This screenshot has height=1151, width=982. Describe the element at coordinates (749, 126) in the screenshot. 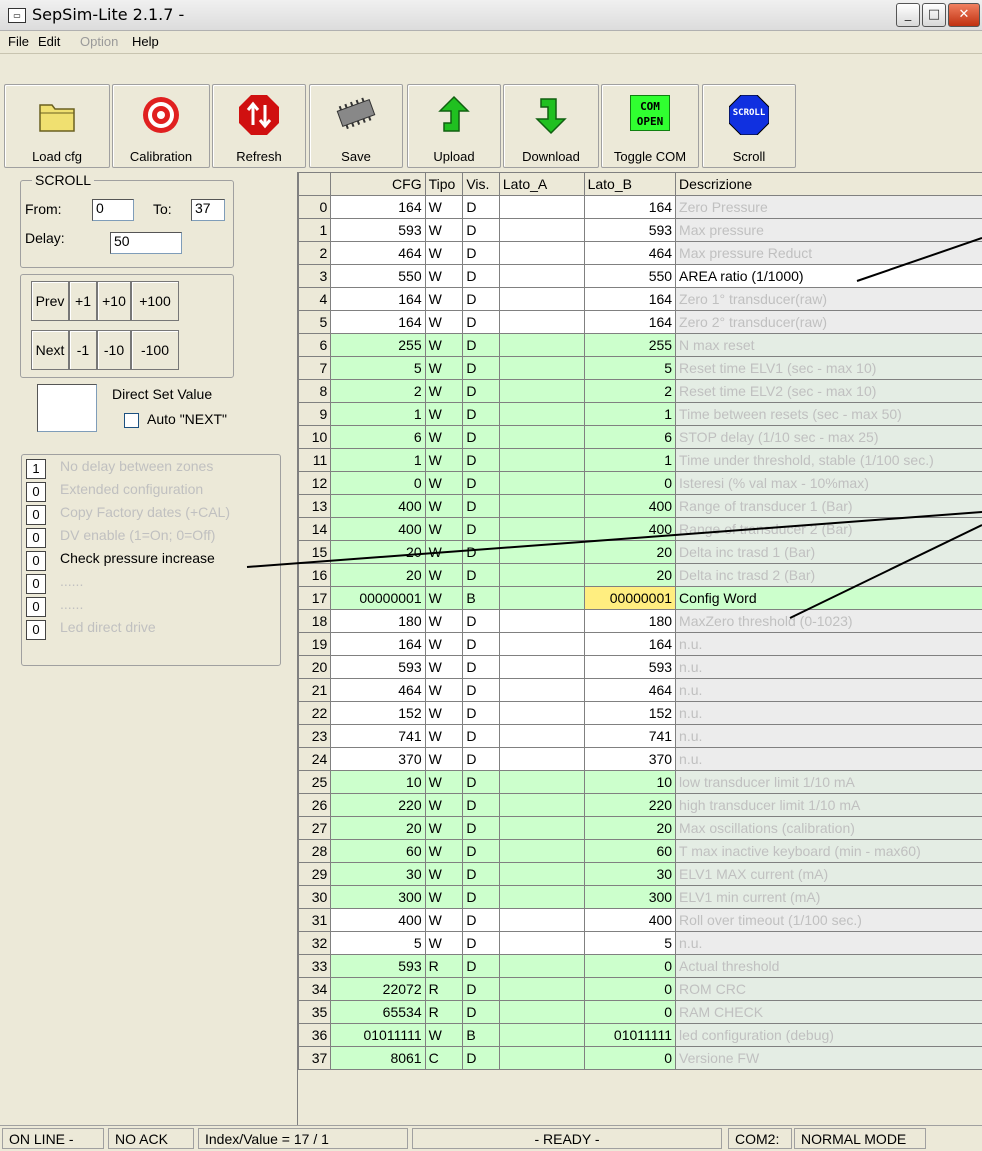

I see `scroll-button: SCROLL Scroll` at that location.